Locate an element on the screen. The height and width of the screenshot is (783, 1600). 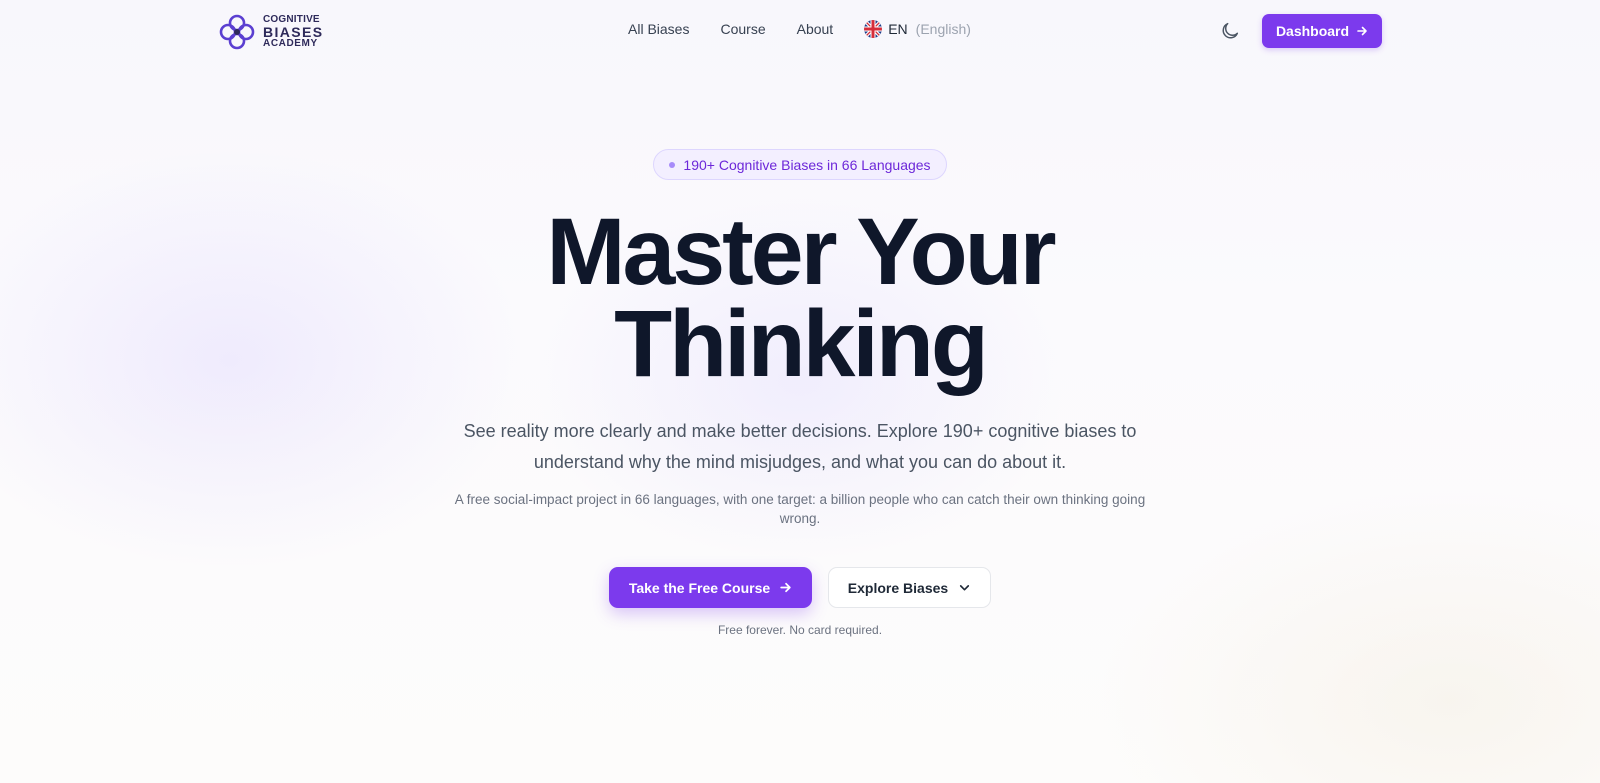
logo: COGNITIVE BIASES ACADEMY is located at coordinates (270, 32).